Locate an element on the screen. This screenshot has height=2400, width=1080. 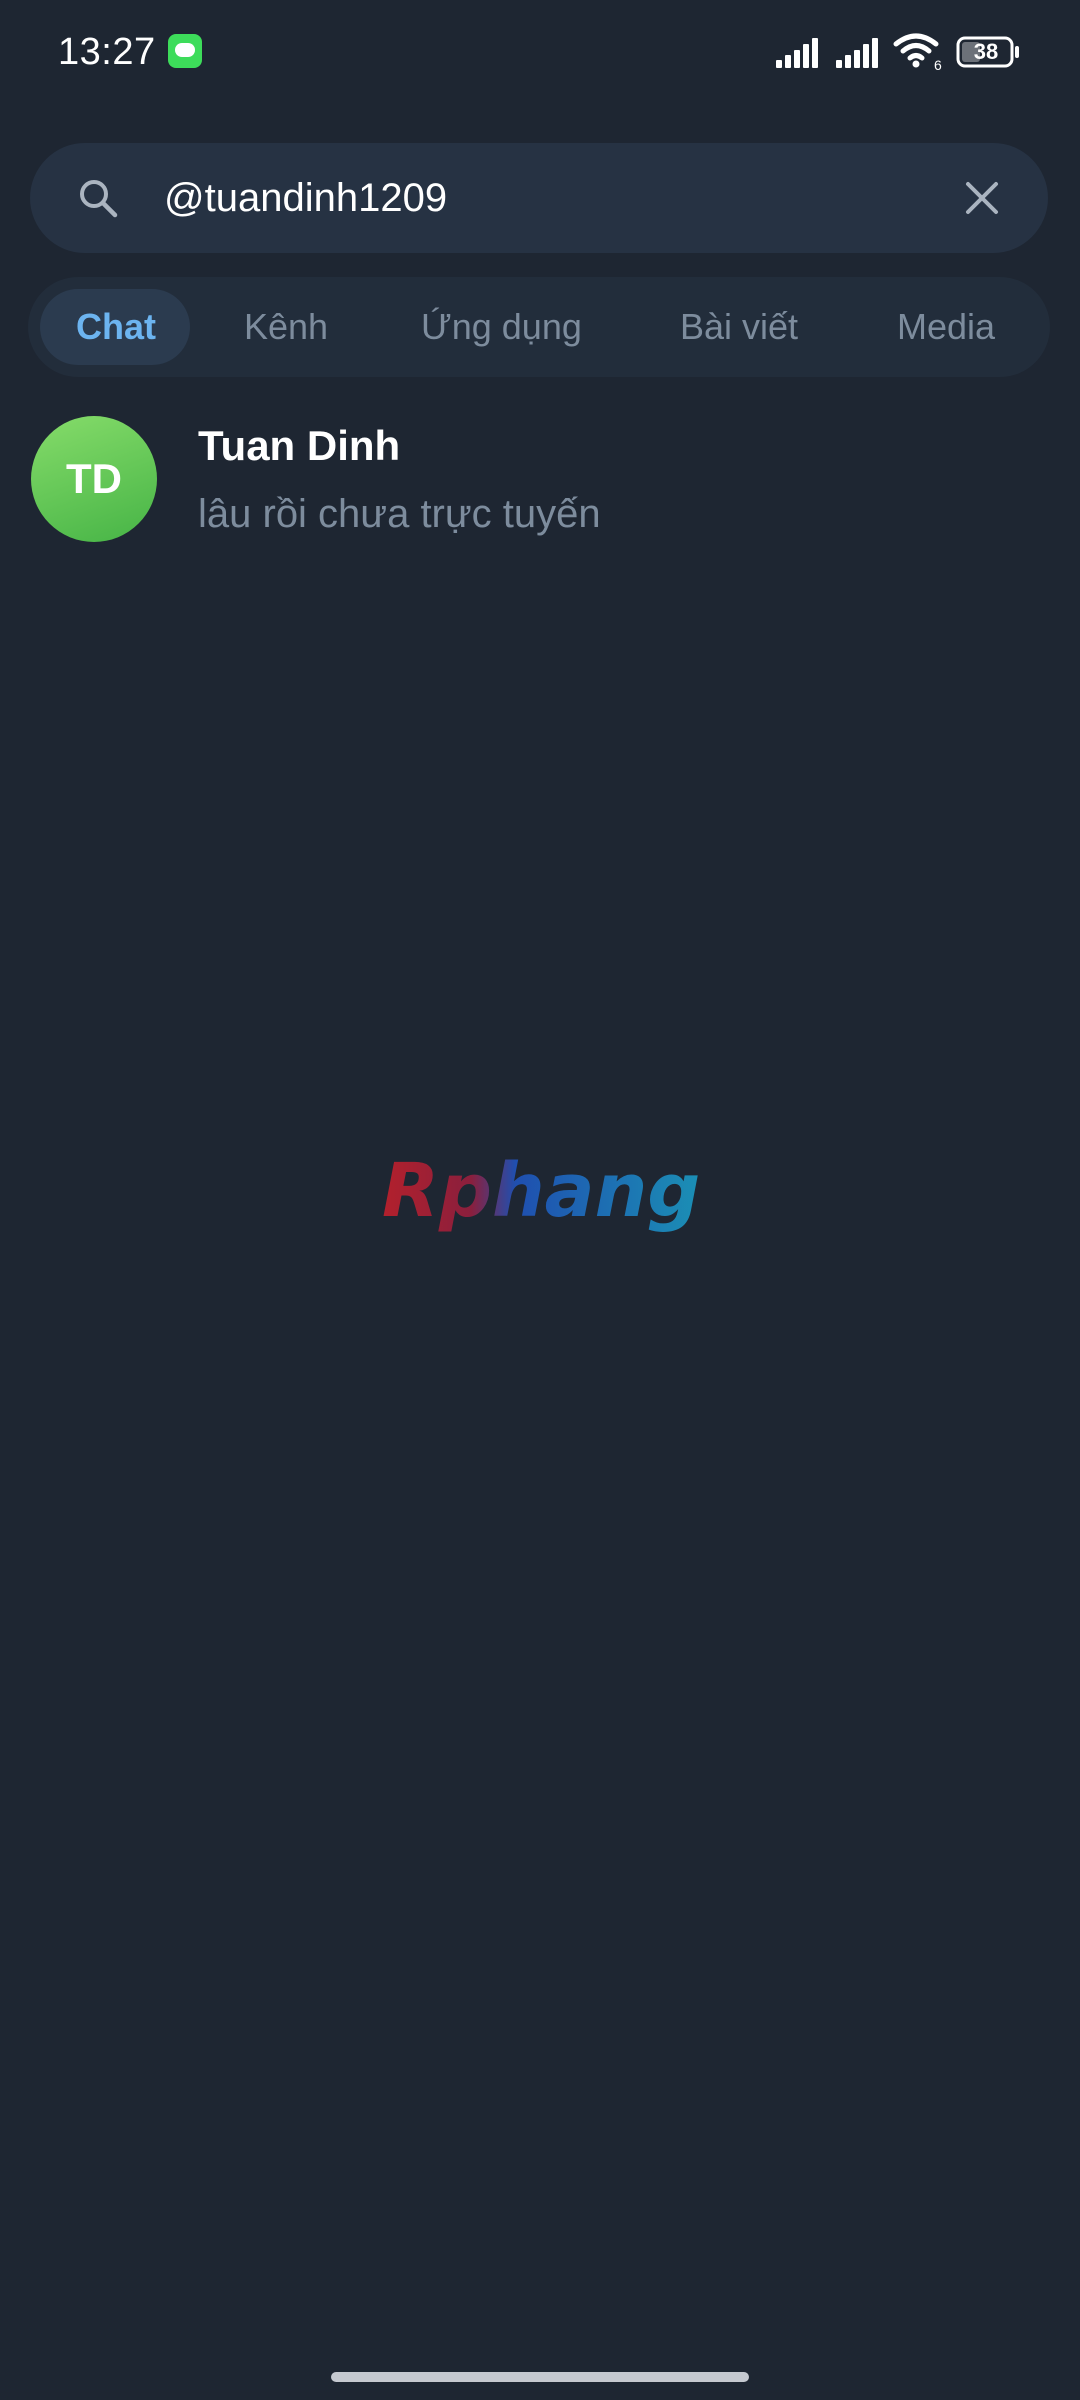
search-icon is located at coordinates (99, 199).